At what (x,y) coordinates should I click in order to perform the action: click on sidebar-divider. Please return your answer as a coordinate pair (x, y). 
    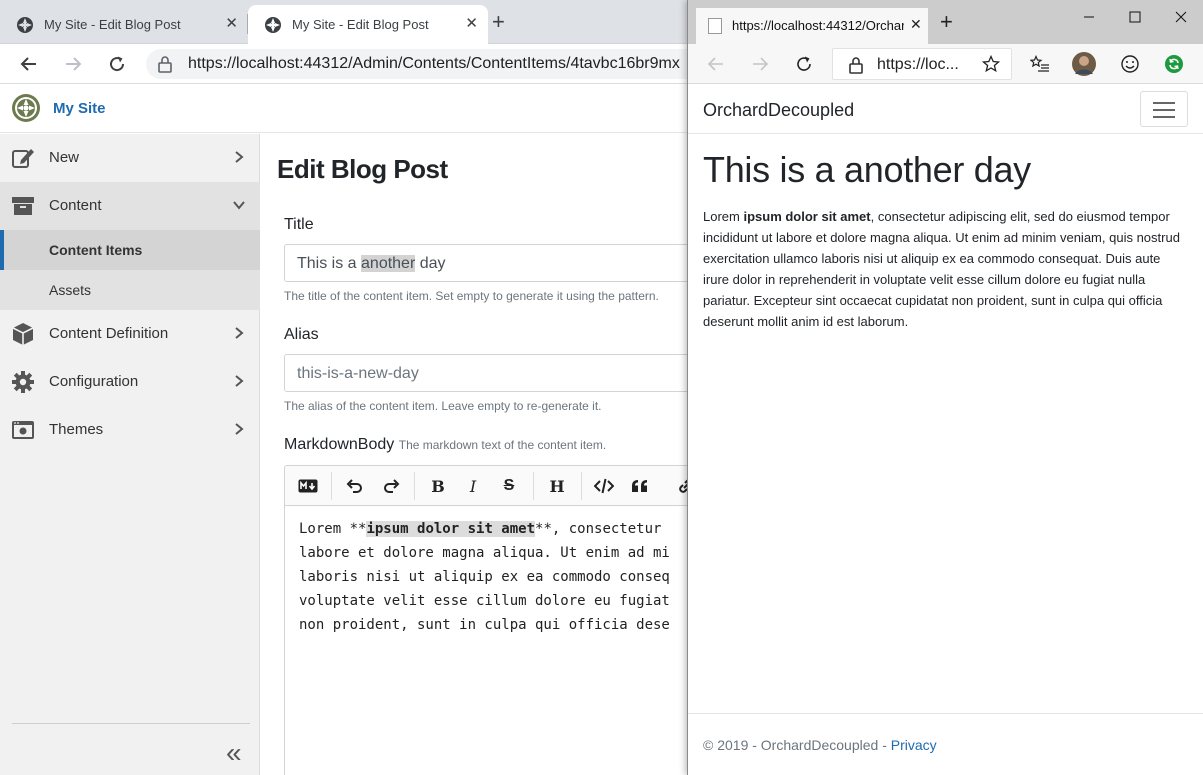
    Looking at the image, I should click on (131, 723).